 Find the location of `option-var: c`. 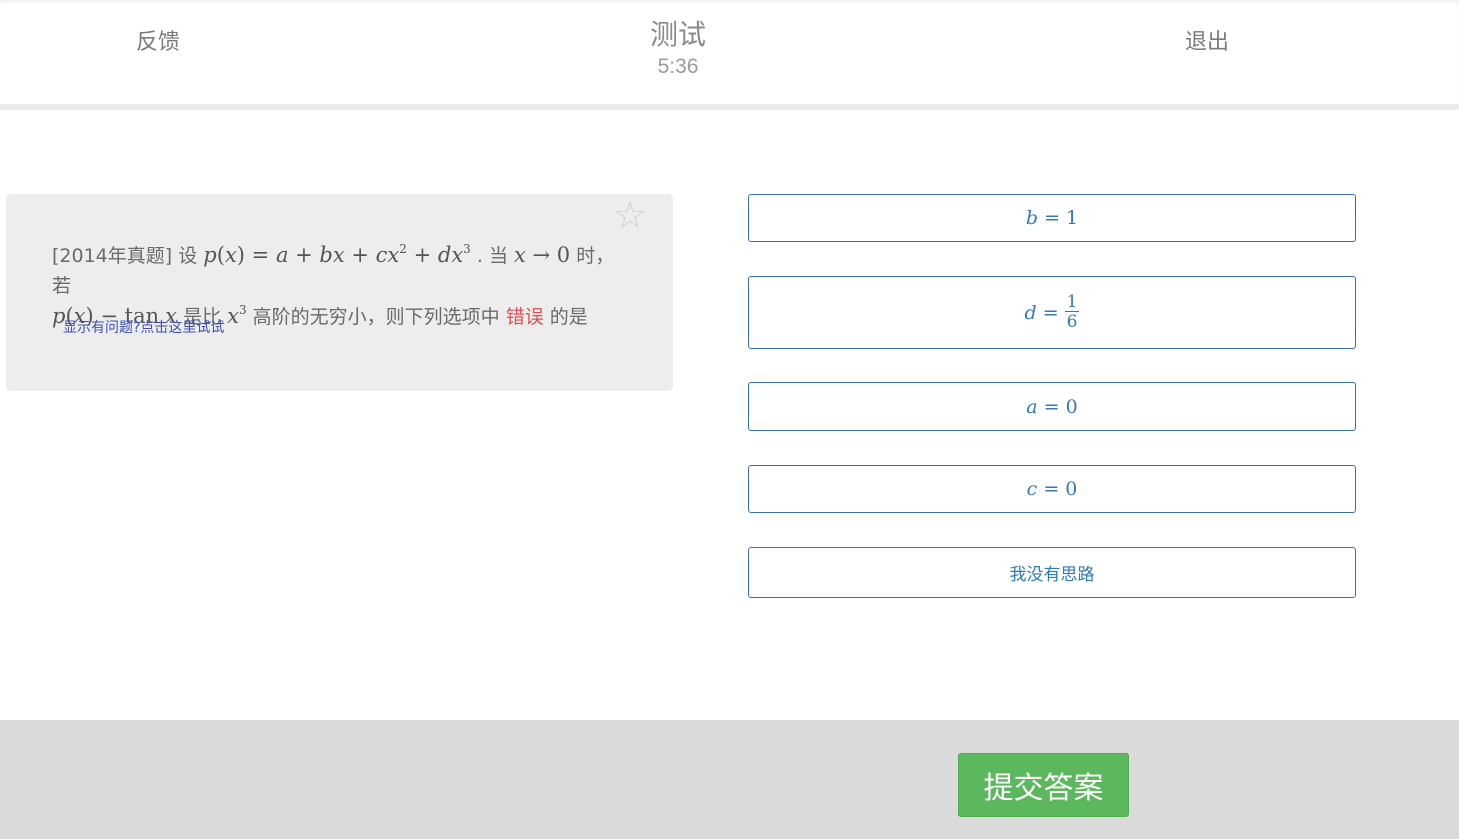

option-var: c is located at coordinates (1032, 489).